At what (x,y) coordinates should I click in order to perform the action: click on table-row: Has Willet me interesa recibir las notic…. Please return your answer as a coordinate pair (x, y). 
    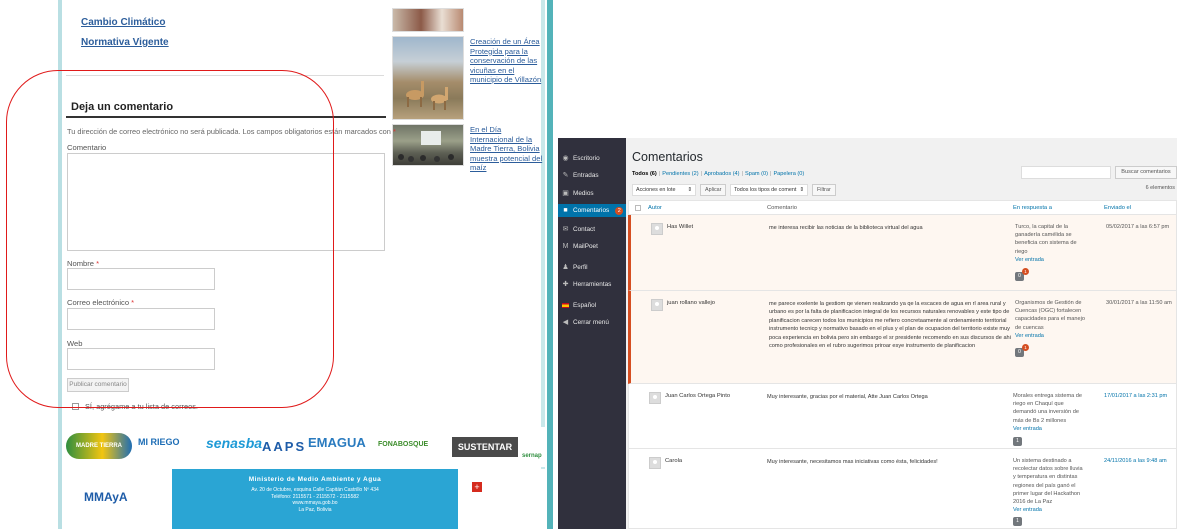
    Looking at the image, I should click on (902, 253).